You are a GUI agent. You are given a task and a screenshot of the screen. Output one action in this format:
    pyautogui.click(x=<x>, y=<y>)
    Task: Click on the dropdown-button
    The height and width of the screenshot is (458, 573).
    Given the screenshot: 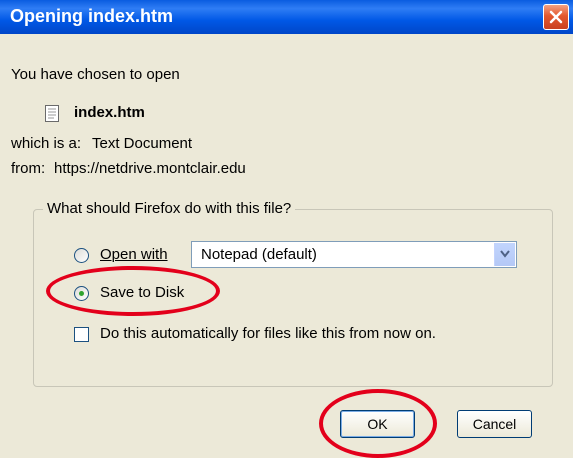 What is the action you would take?
    pyautogui.click(x=504, y=254)
    